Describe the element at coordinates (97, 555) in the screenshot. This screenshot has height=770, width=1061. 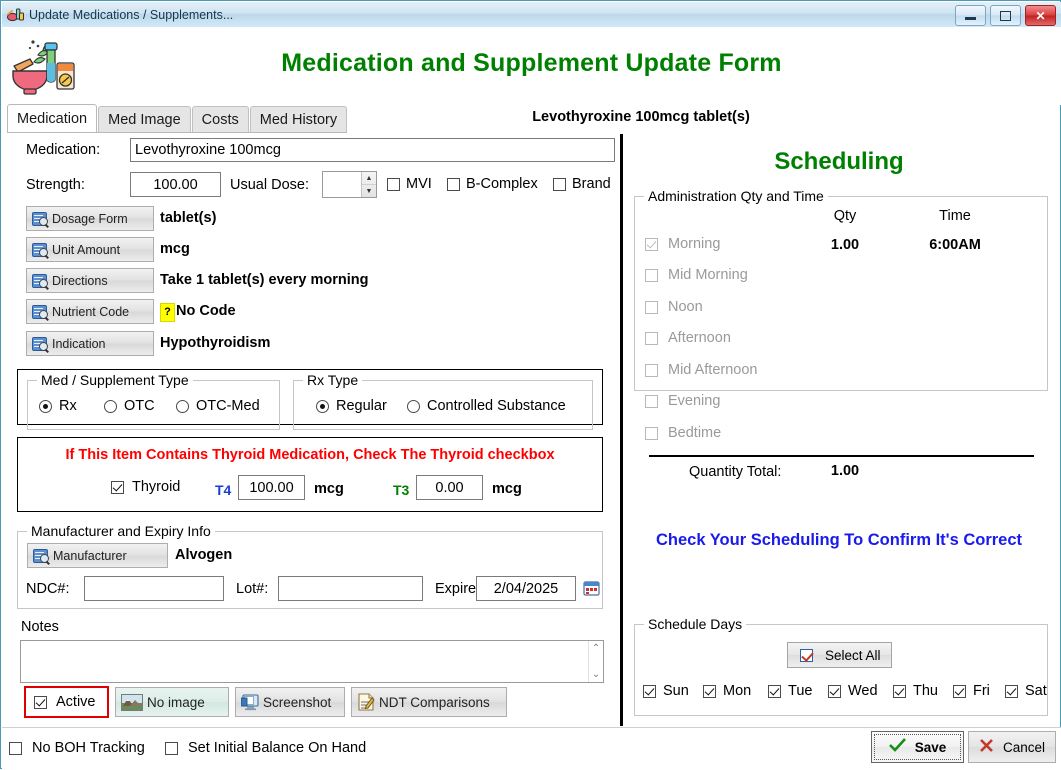
I see `manufacturer-button: Manufacturer` at that location.